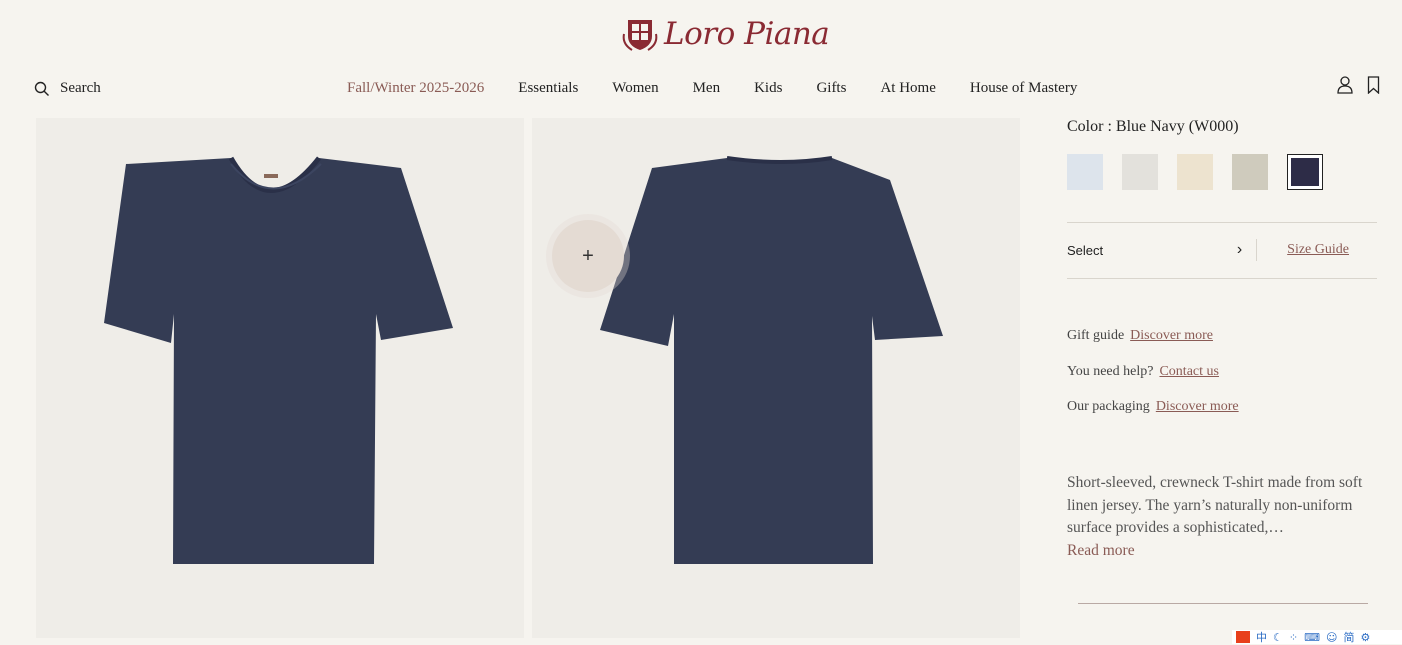 This screenshot has height=645, width=1402. I want to click on swatch-blue-navy, so click(1305, 172).